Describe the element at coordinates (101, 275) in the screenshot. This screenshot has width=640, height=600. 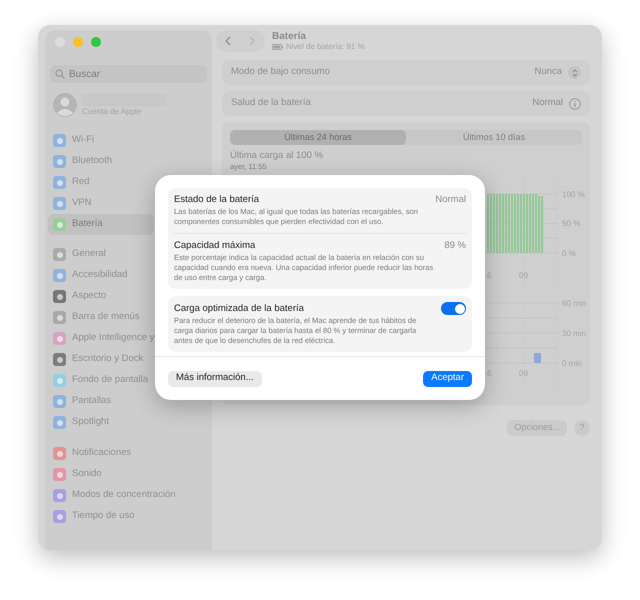
I see `sidebar-item: Accesibilidad` at that location.